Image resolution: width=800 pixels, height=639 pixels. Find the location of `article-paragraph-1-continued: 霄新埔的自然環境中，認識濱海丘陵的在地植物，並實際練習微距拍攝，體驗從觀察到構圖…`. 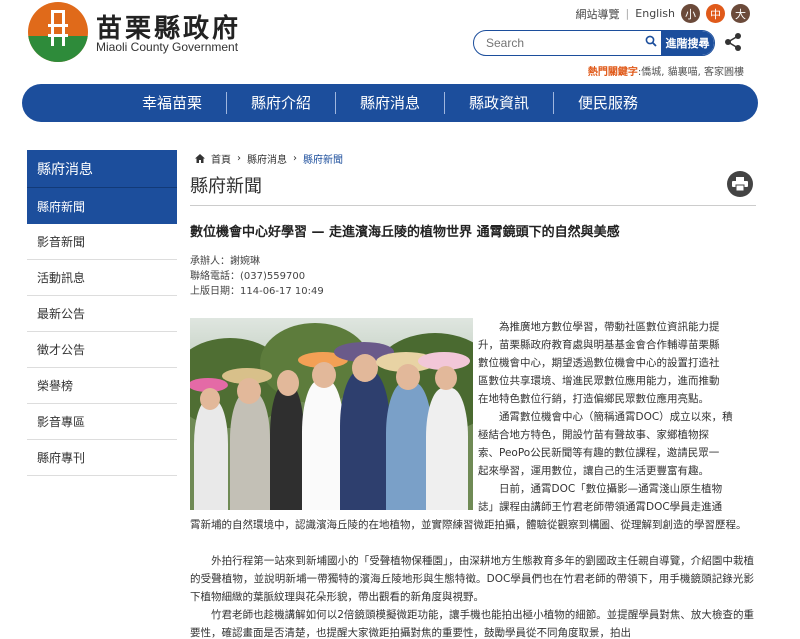

article-paragraph-1-continued: 霄新埔的自然環境中，認識濱海丘陵的在地植物，並實際練習微距拍攝，體驗從觀察到構圖… is located at coordinates (468, 525).